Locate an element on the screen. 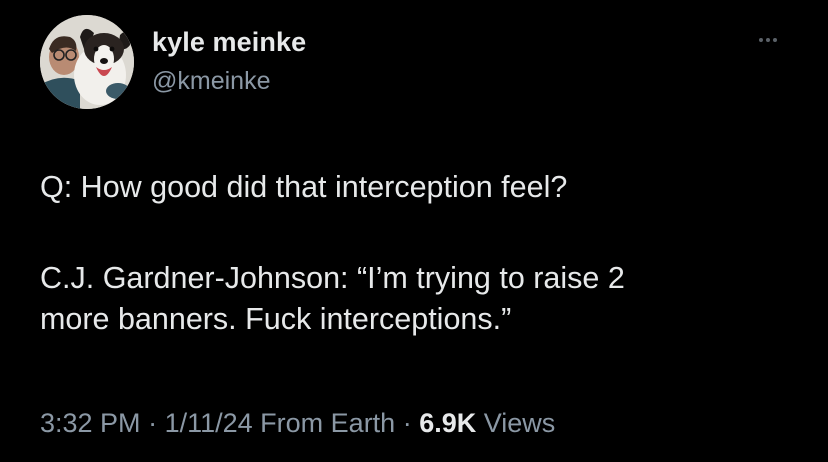  avatar is located at coordinates (87, 62).